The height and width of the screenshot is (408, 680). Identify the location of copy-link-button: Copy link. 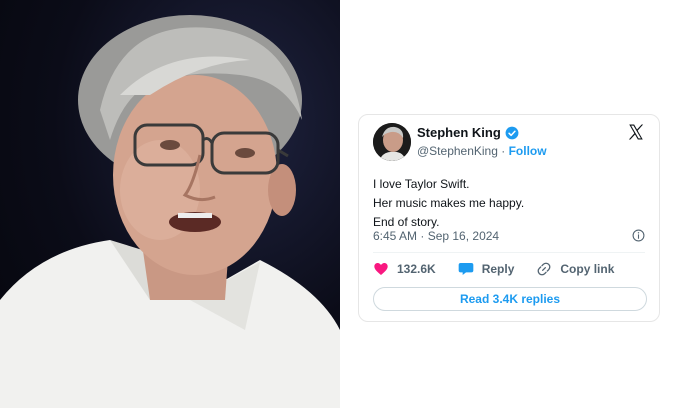
(575, 269).